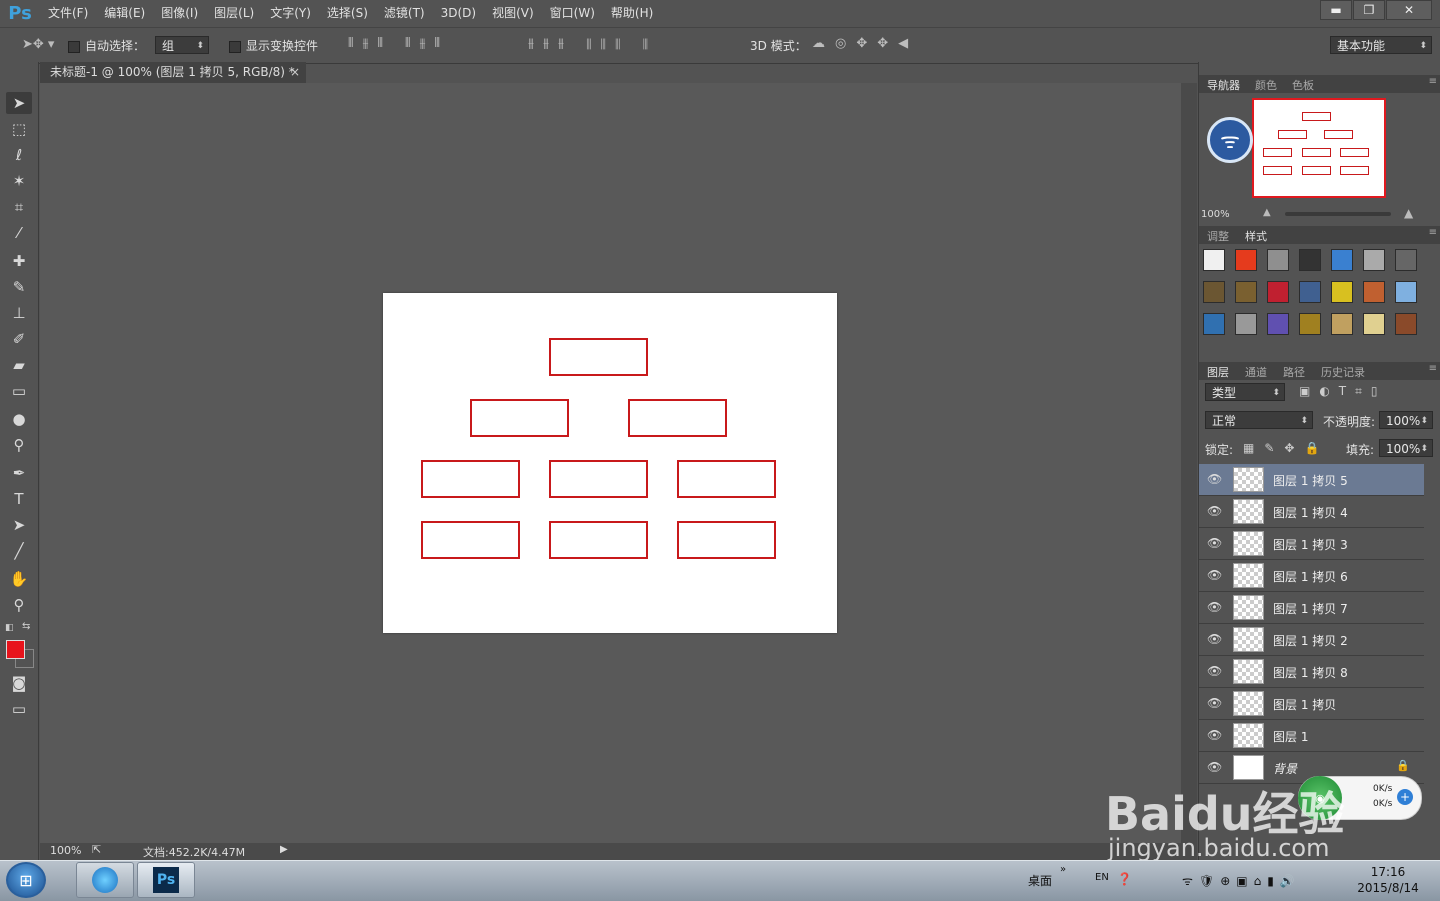  I want to click on align-icons: ⫴⫵⫴ ⫴⫵⫴, so click(398, 43).